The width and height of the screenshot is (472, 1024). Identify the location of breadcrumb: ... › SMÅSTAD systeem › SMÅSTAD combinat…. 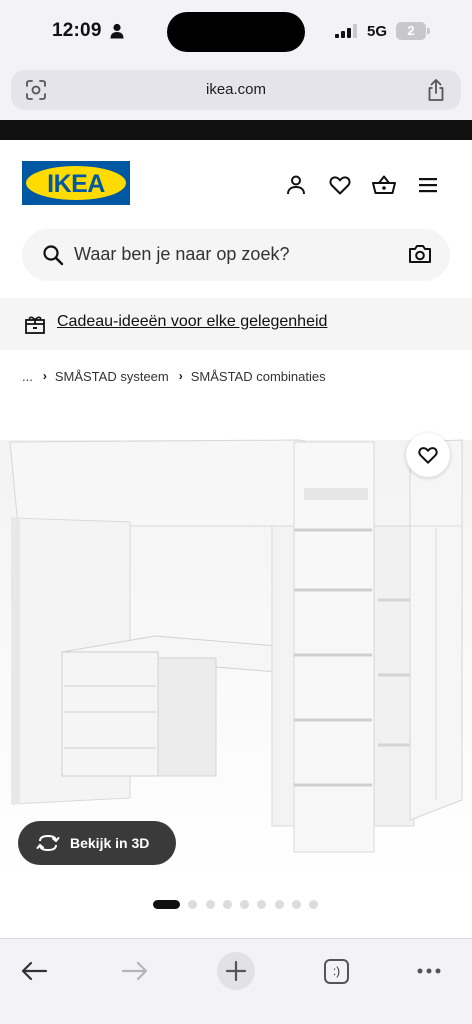
(174, 376).